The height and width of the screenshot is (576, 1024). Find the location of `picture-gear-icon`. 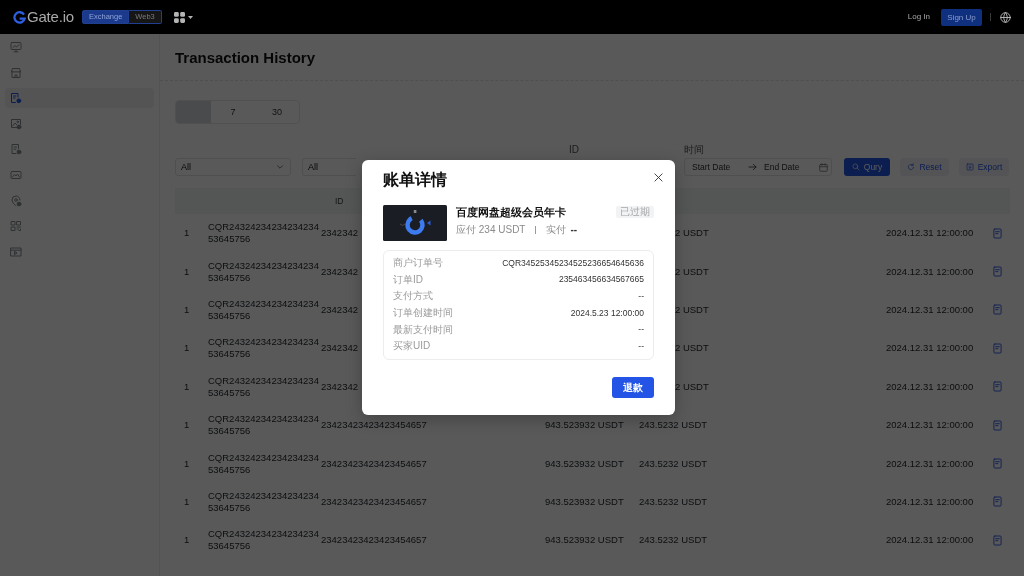

picture-gear-icon is located at coordinates (16, 123).